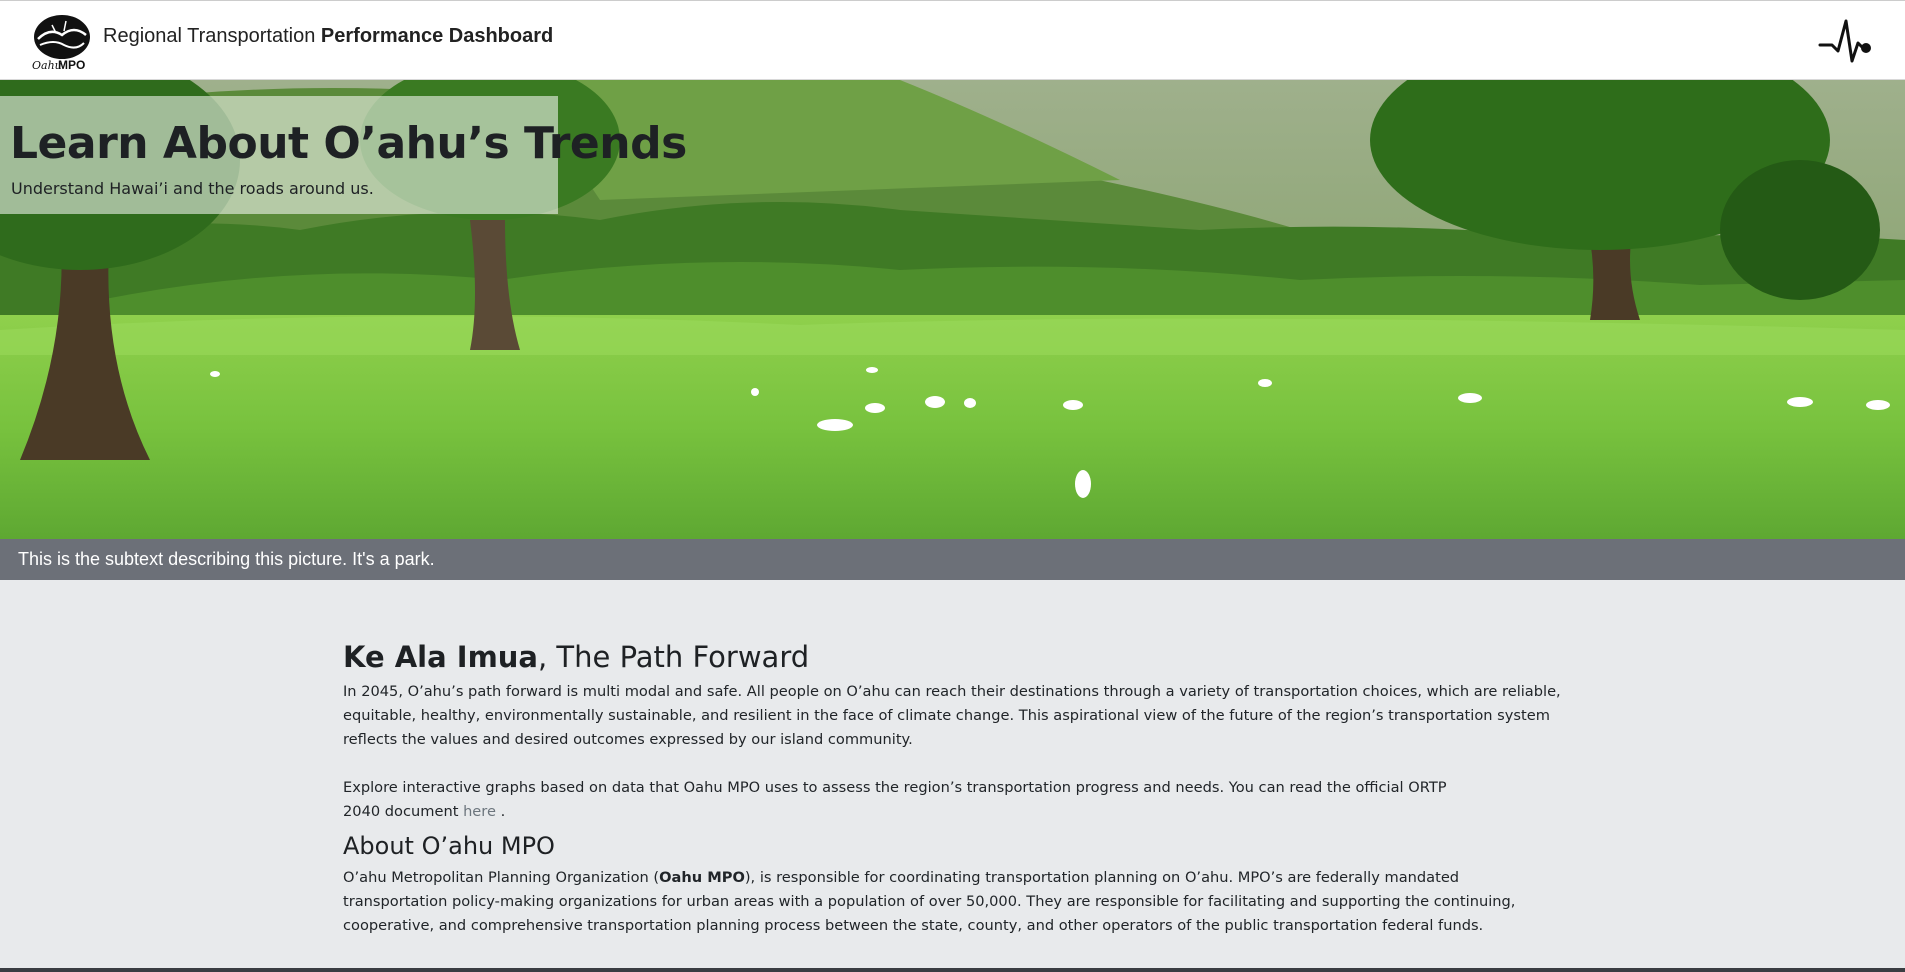  What do you see at coordinates (674, 657) in the screenshot?
I see `path-forward-heading-rest: , The Path Forward` at bounding box center [674, 657].